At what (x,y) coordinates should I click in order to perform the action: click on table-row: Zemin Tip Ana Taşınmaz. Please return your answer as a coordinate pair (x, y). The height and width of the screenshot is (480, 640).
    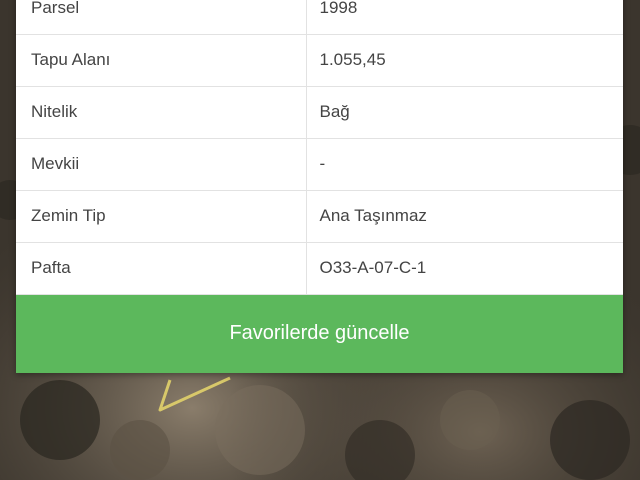
    Looking at the image, I should click on (319, 216).